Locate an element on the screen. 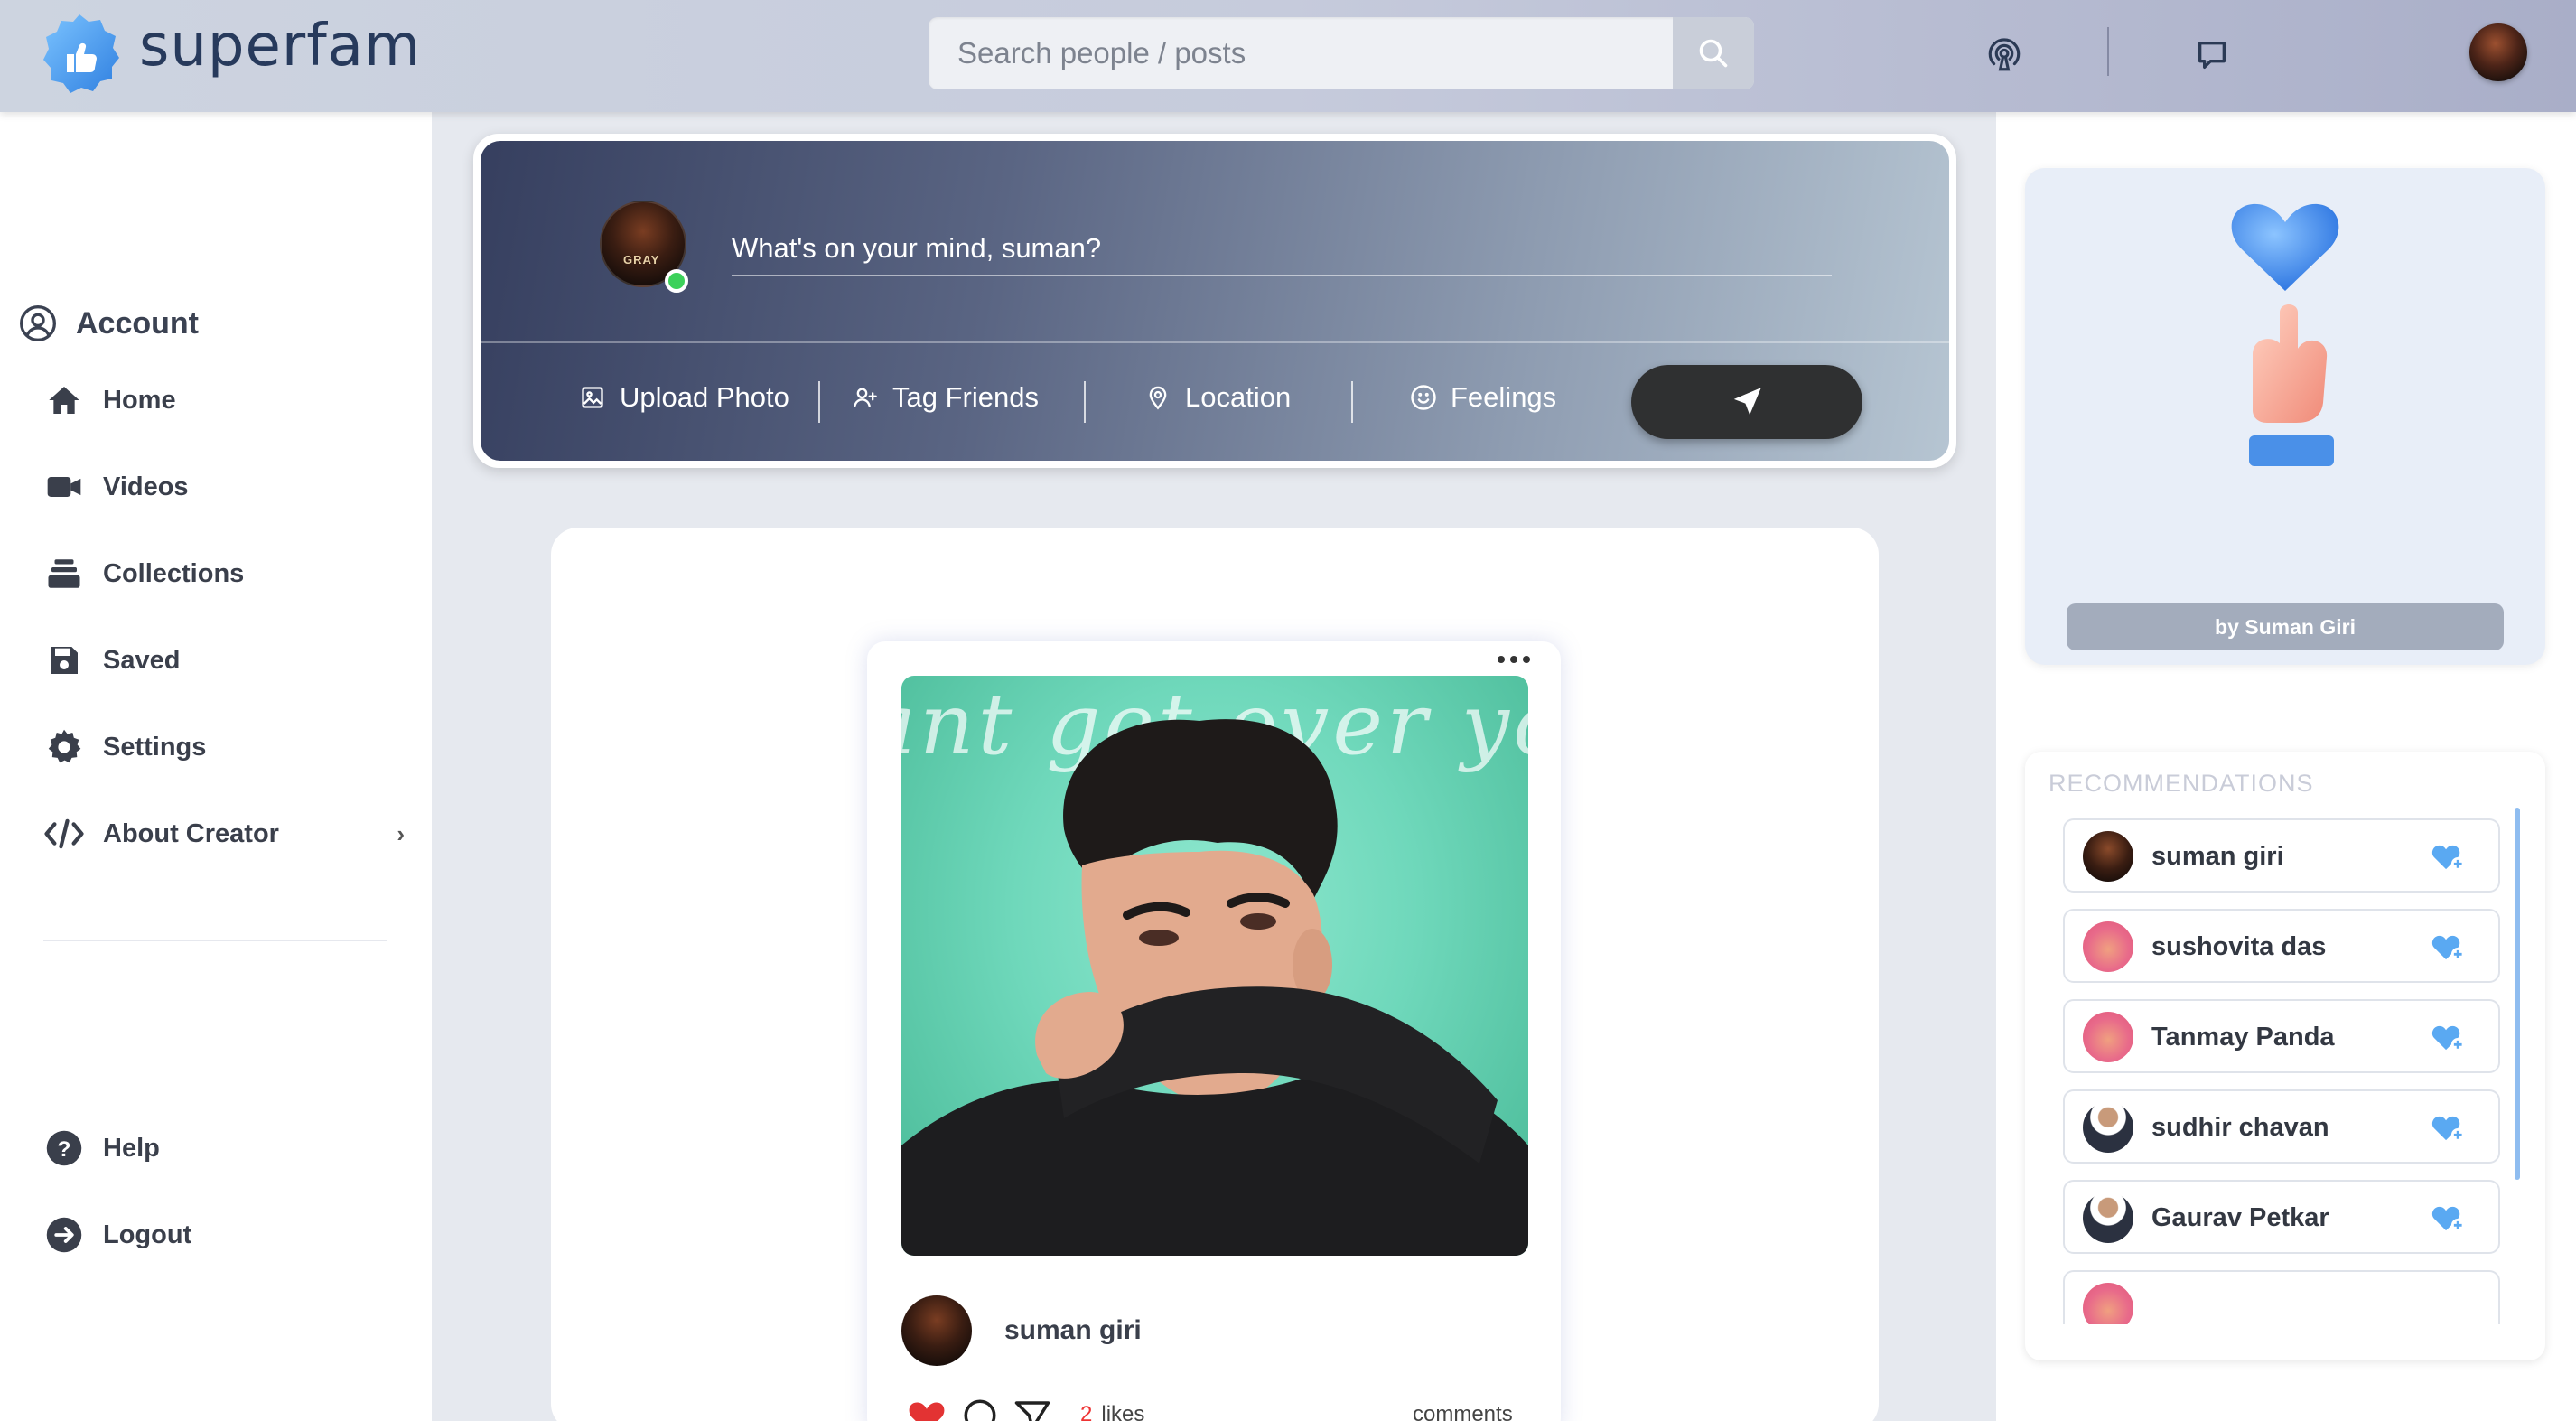 Image resolution: width=2576 pixels, height=1421 pixels. tag-friends-button: Tag Friends is located at coordinates (945, 397).